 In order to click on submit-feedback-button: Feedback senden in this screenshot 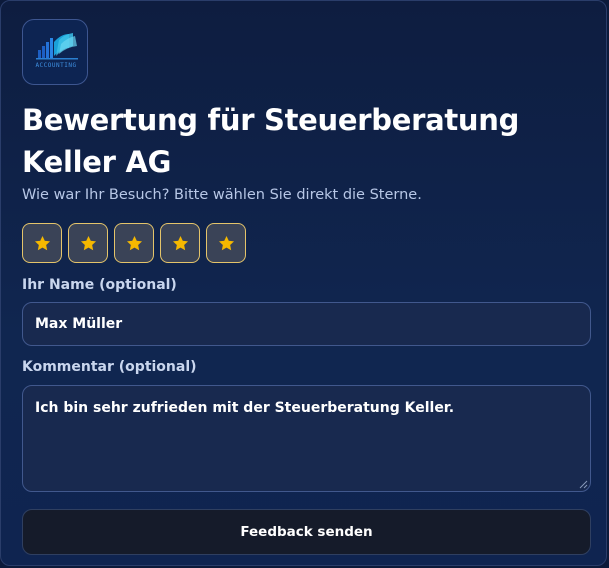, I will do `click(306, 532)`.